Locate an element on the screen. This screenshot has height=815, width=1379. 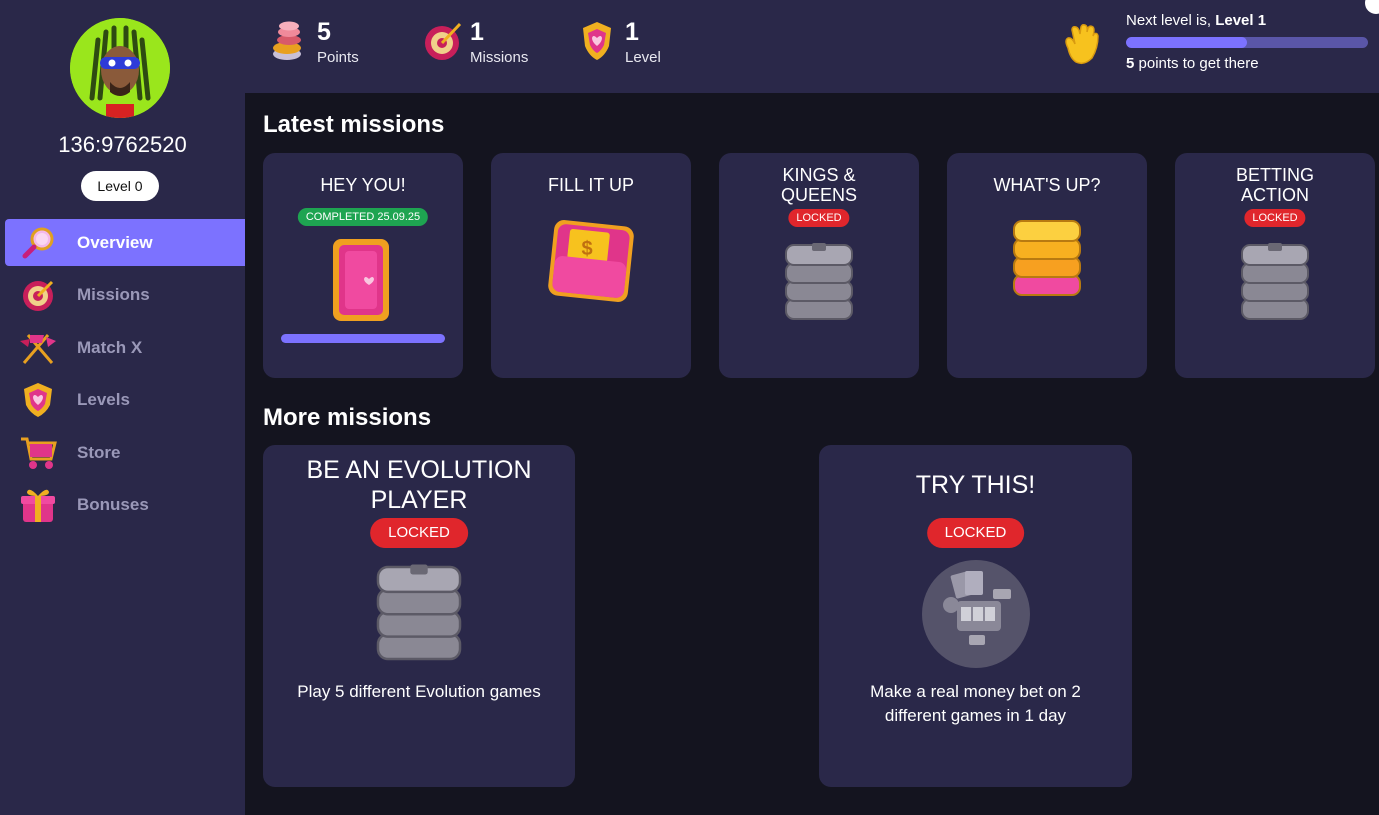
progress-fill is located at coordinates (1186, 42).